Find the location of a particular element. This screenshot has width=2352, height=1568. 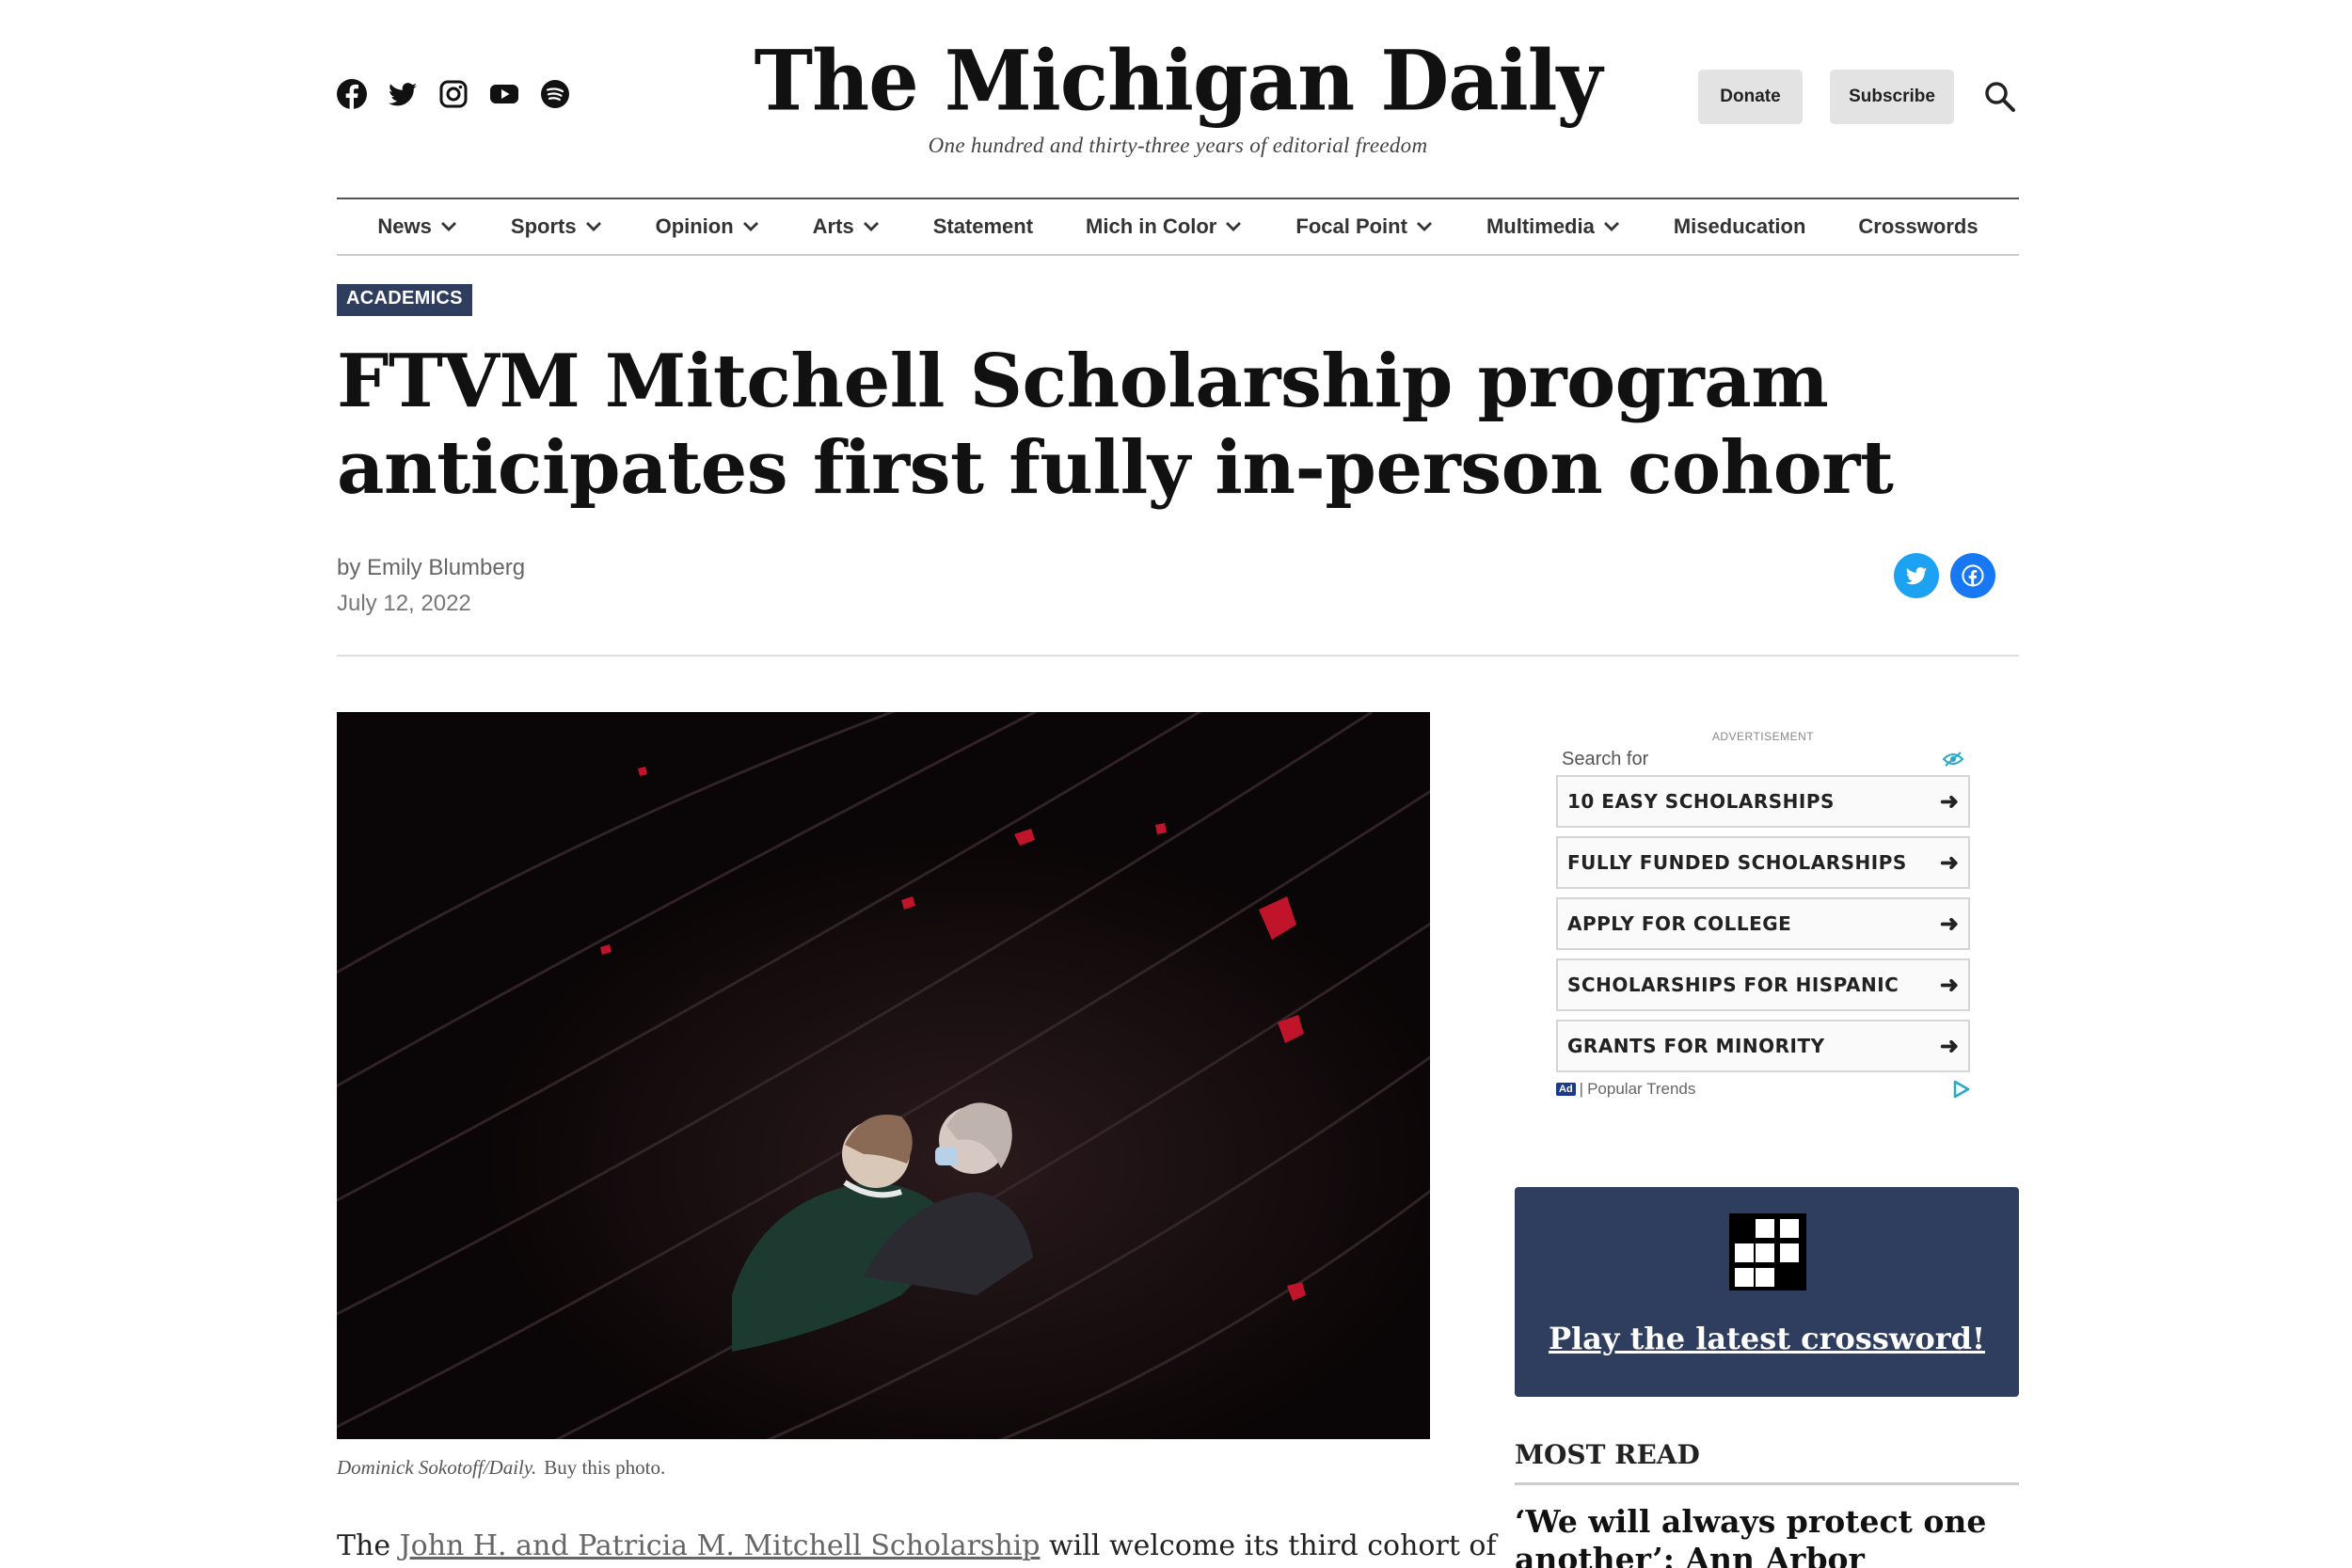

nav-item-focal-point: Focal Point is located at coordinates (1364, 226).